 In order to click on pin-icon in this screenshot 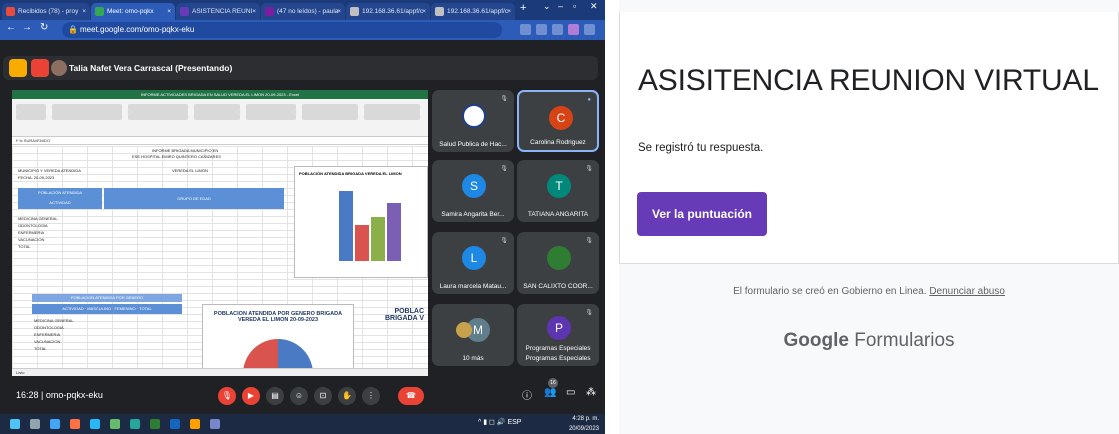, I will do `click(18, 68)`.